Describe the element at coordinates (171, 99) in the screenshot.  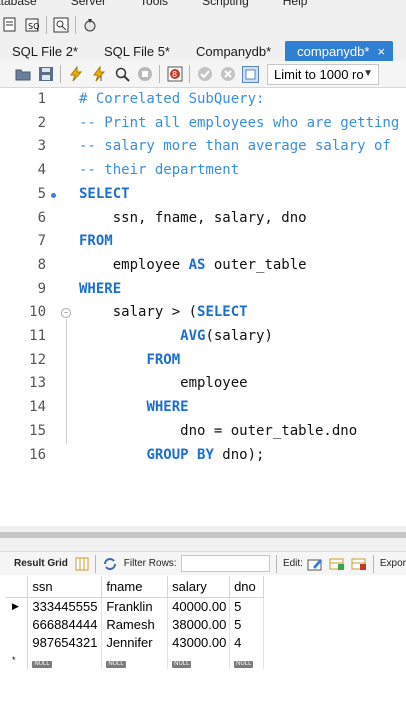
I see `code-line: # Correlated SubQuery:` at that location.